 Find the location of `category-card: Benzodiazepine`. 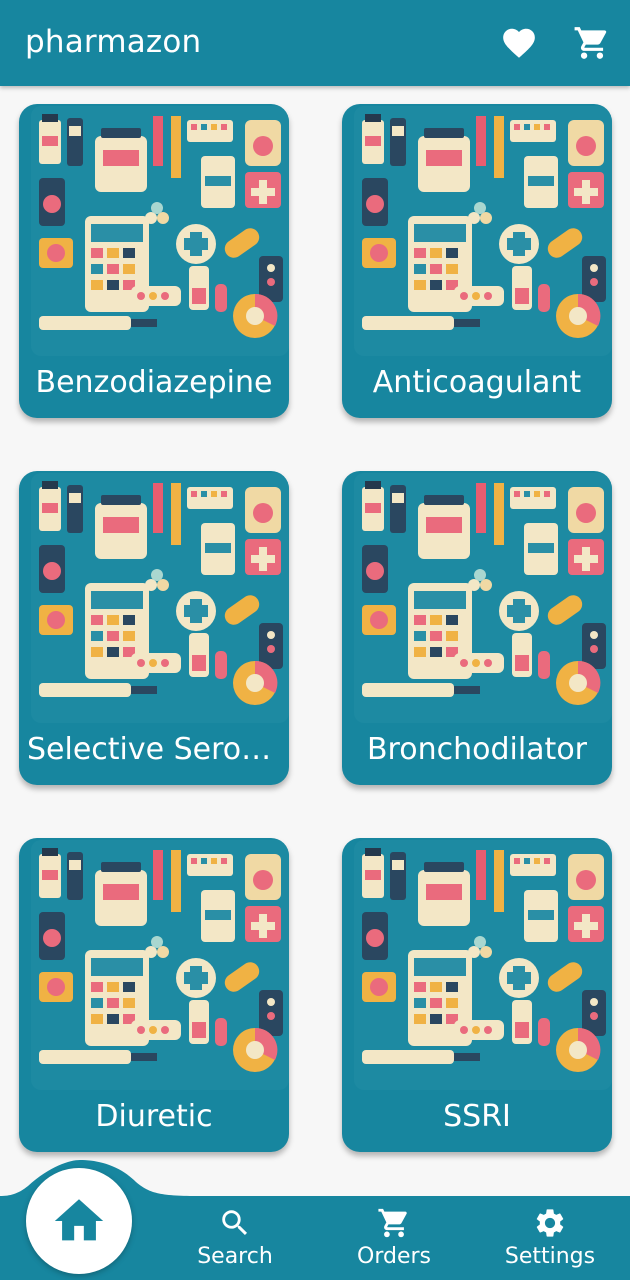

category-card: Benzodiazepine is located at coordinates (154, 261).